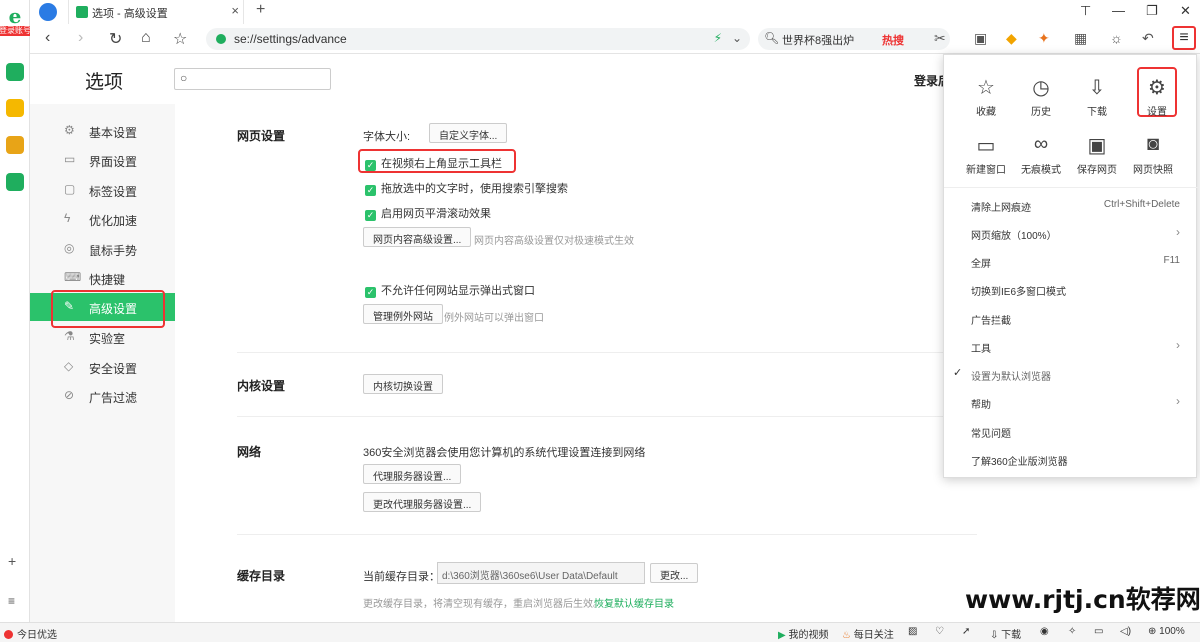  Describe the element at coordinates (433, 163) in the screenshot. I see `checkbox-video-toolbar: ✓ 在视频右上角显示工具栏` at that location.